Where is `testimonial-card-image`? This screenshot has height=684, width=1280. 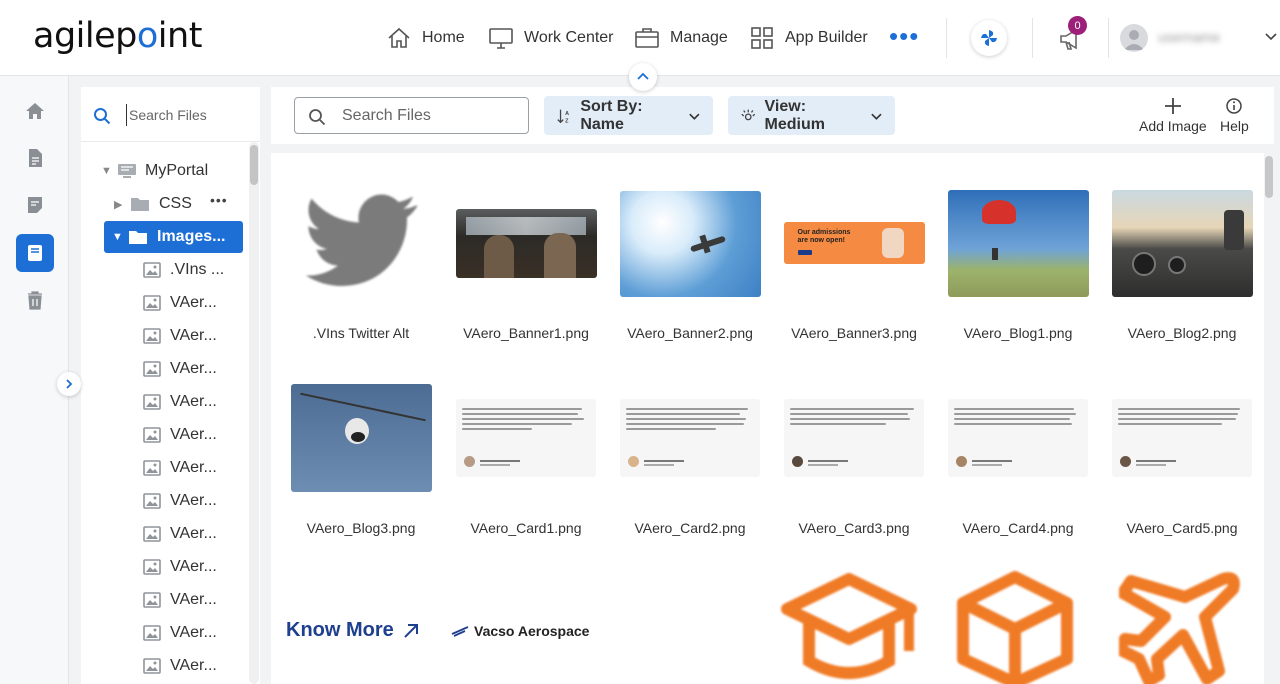
testimonial-card-image is located at coordinates (526, 438).